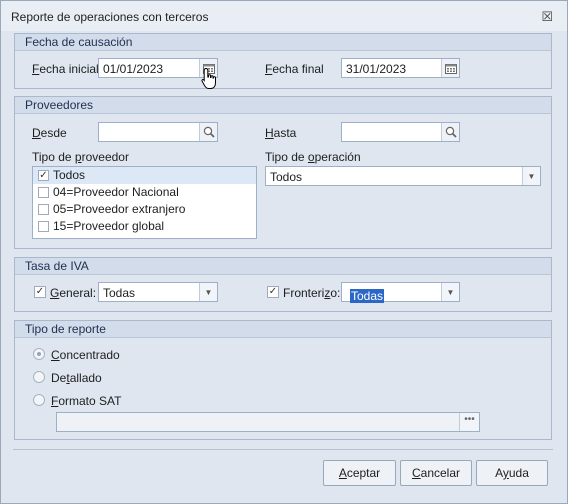 This screenshot has height=504, width=568. Describe the element at coordinates (283, 61) in the screenshot. I see `group-fecha: Fecha de causación` at that location.